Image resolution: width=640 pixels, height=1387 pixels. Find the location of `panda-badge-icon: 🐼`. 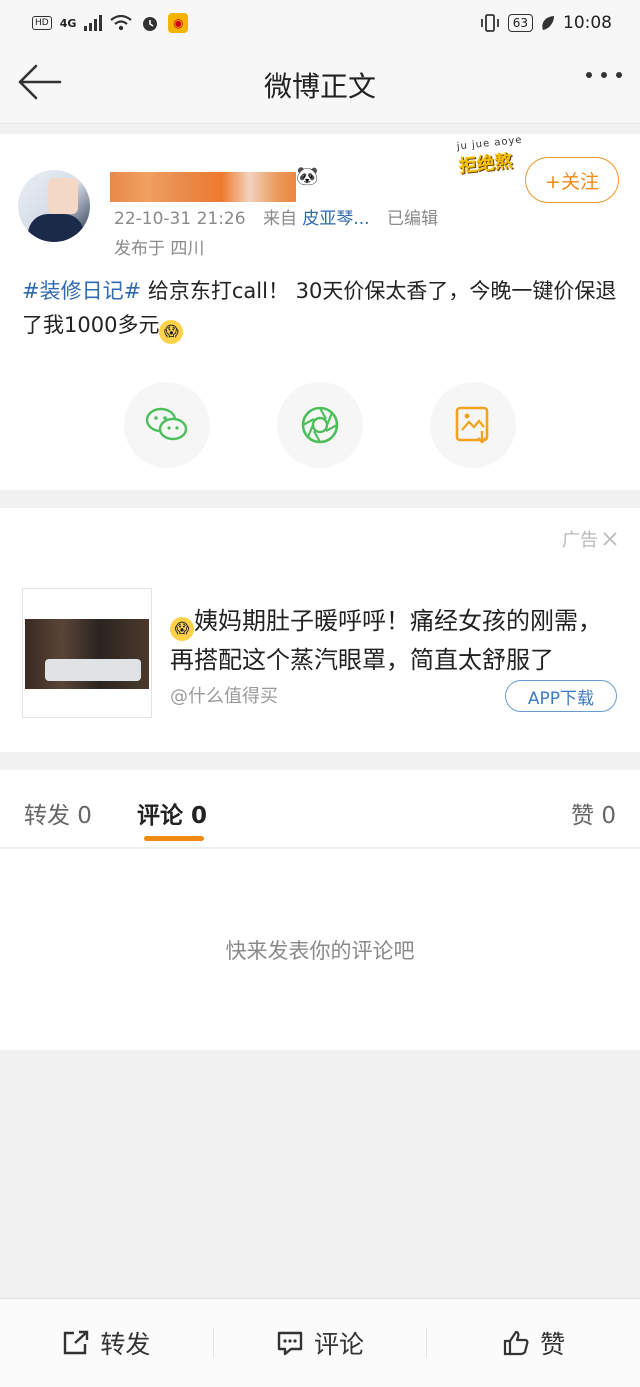

panda-badge-icon: 🐼 is located at coordinates (307, 176).